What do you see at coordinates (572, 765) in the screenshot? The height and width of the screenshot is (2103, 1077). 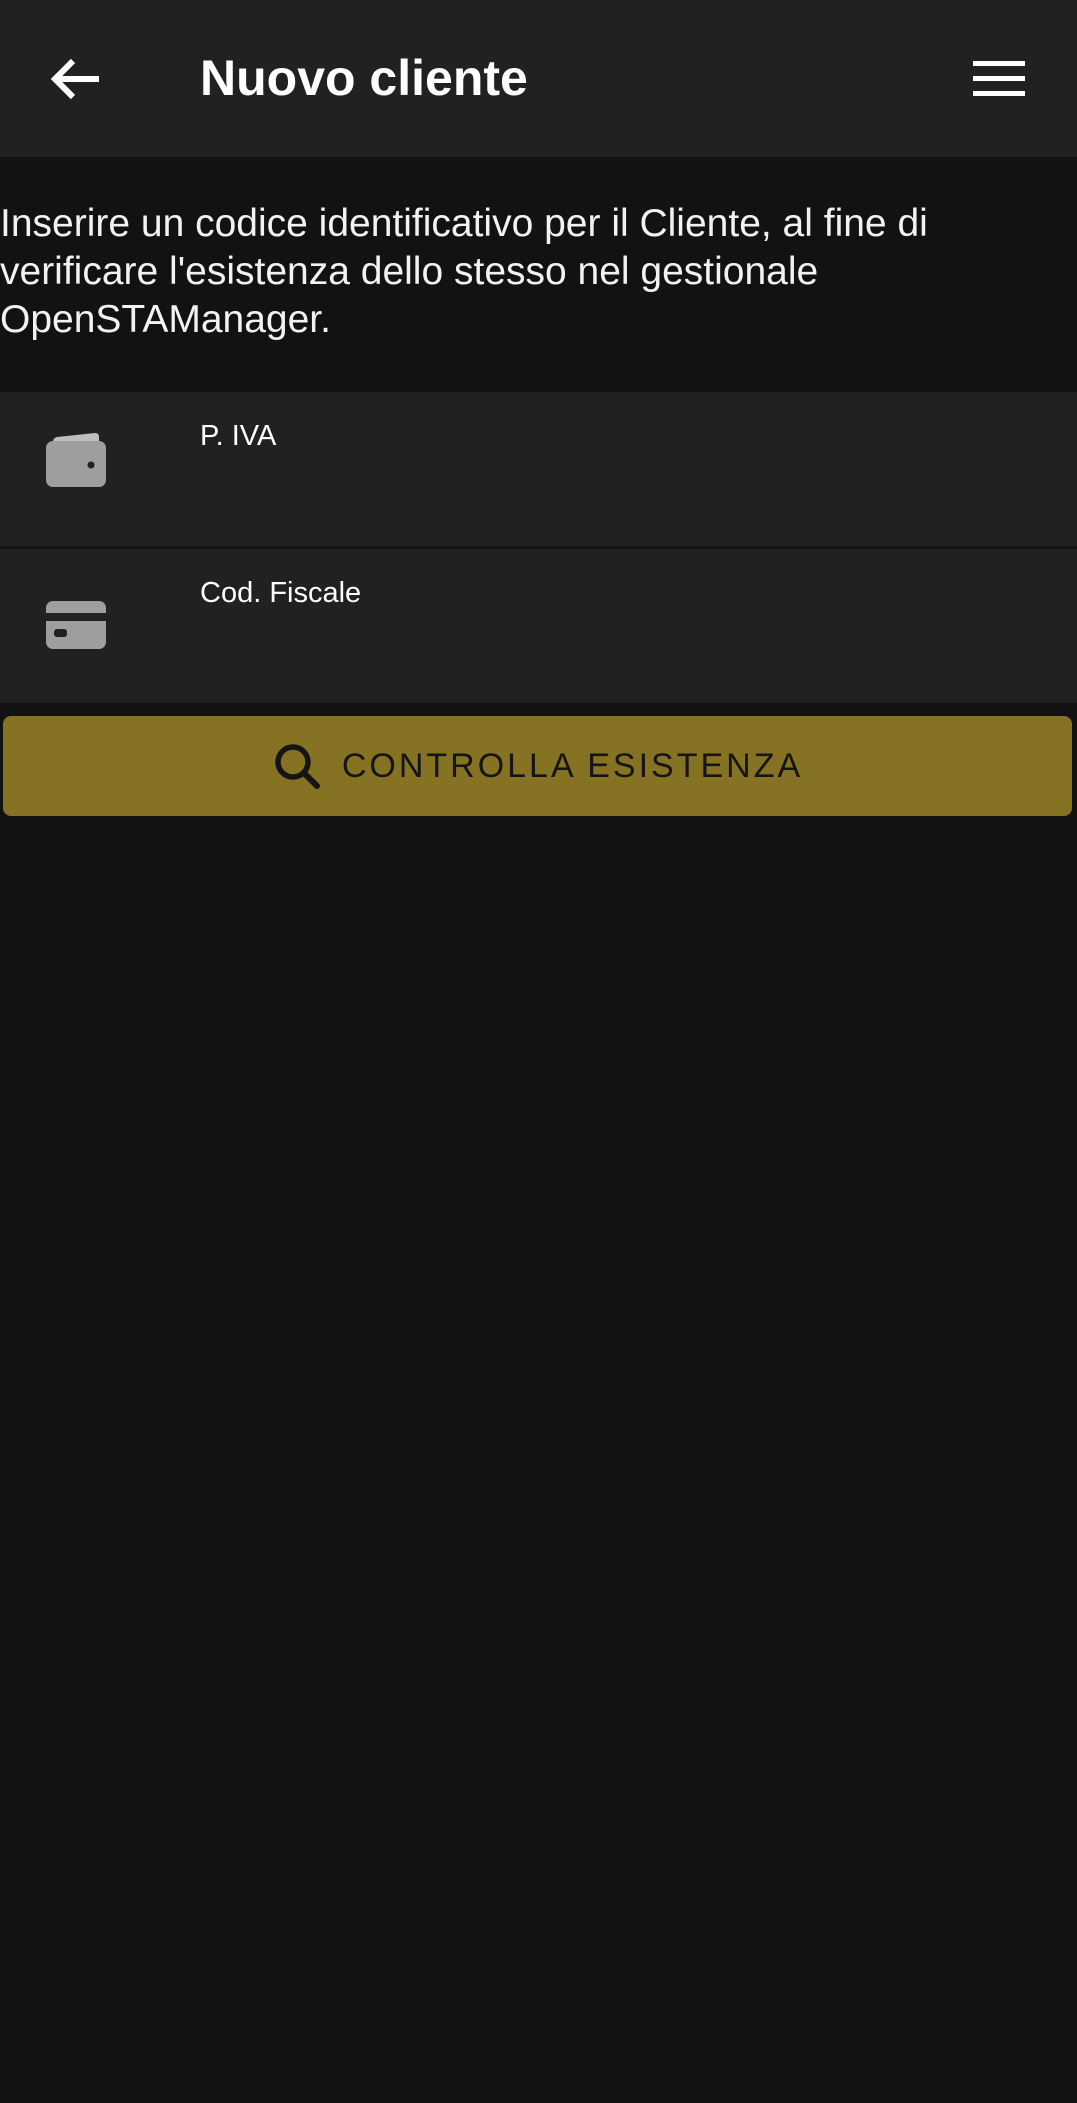 I see `check-existence-label: CONTROLLA ESISTENZA` at bounding box center [572, 765].